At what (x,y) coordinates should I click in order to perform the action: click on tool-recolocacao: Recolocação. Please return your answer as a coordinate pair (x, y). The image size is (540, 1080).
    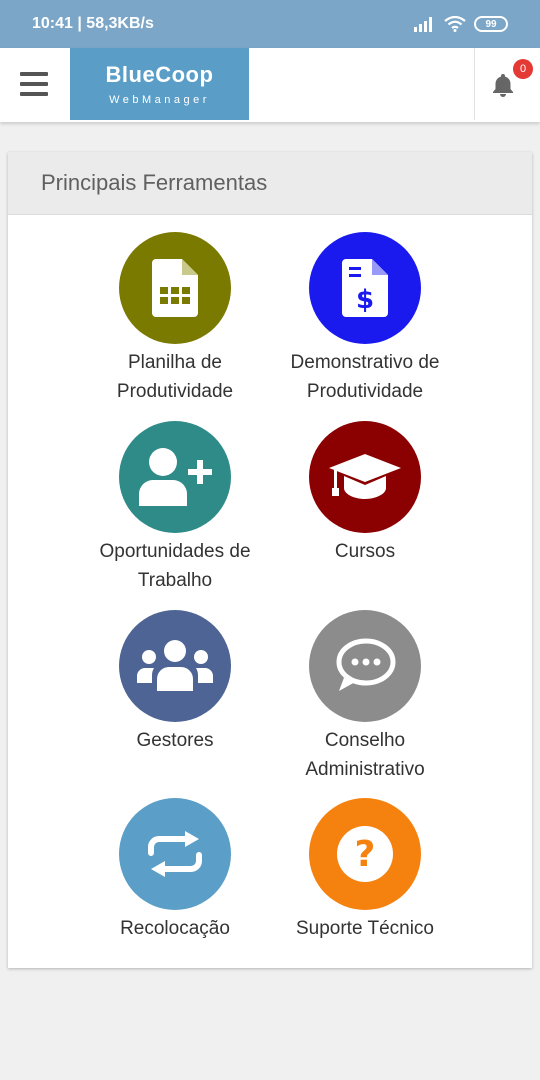
    Looking at the image, I should click on (175, 870).